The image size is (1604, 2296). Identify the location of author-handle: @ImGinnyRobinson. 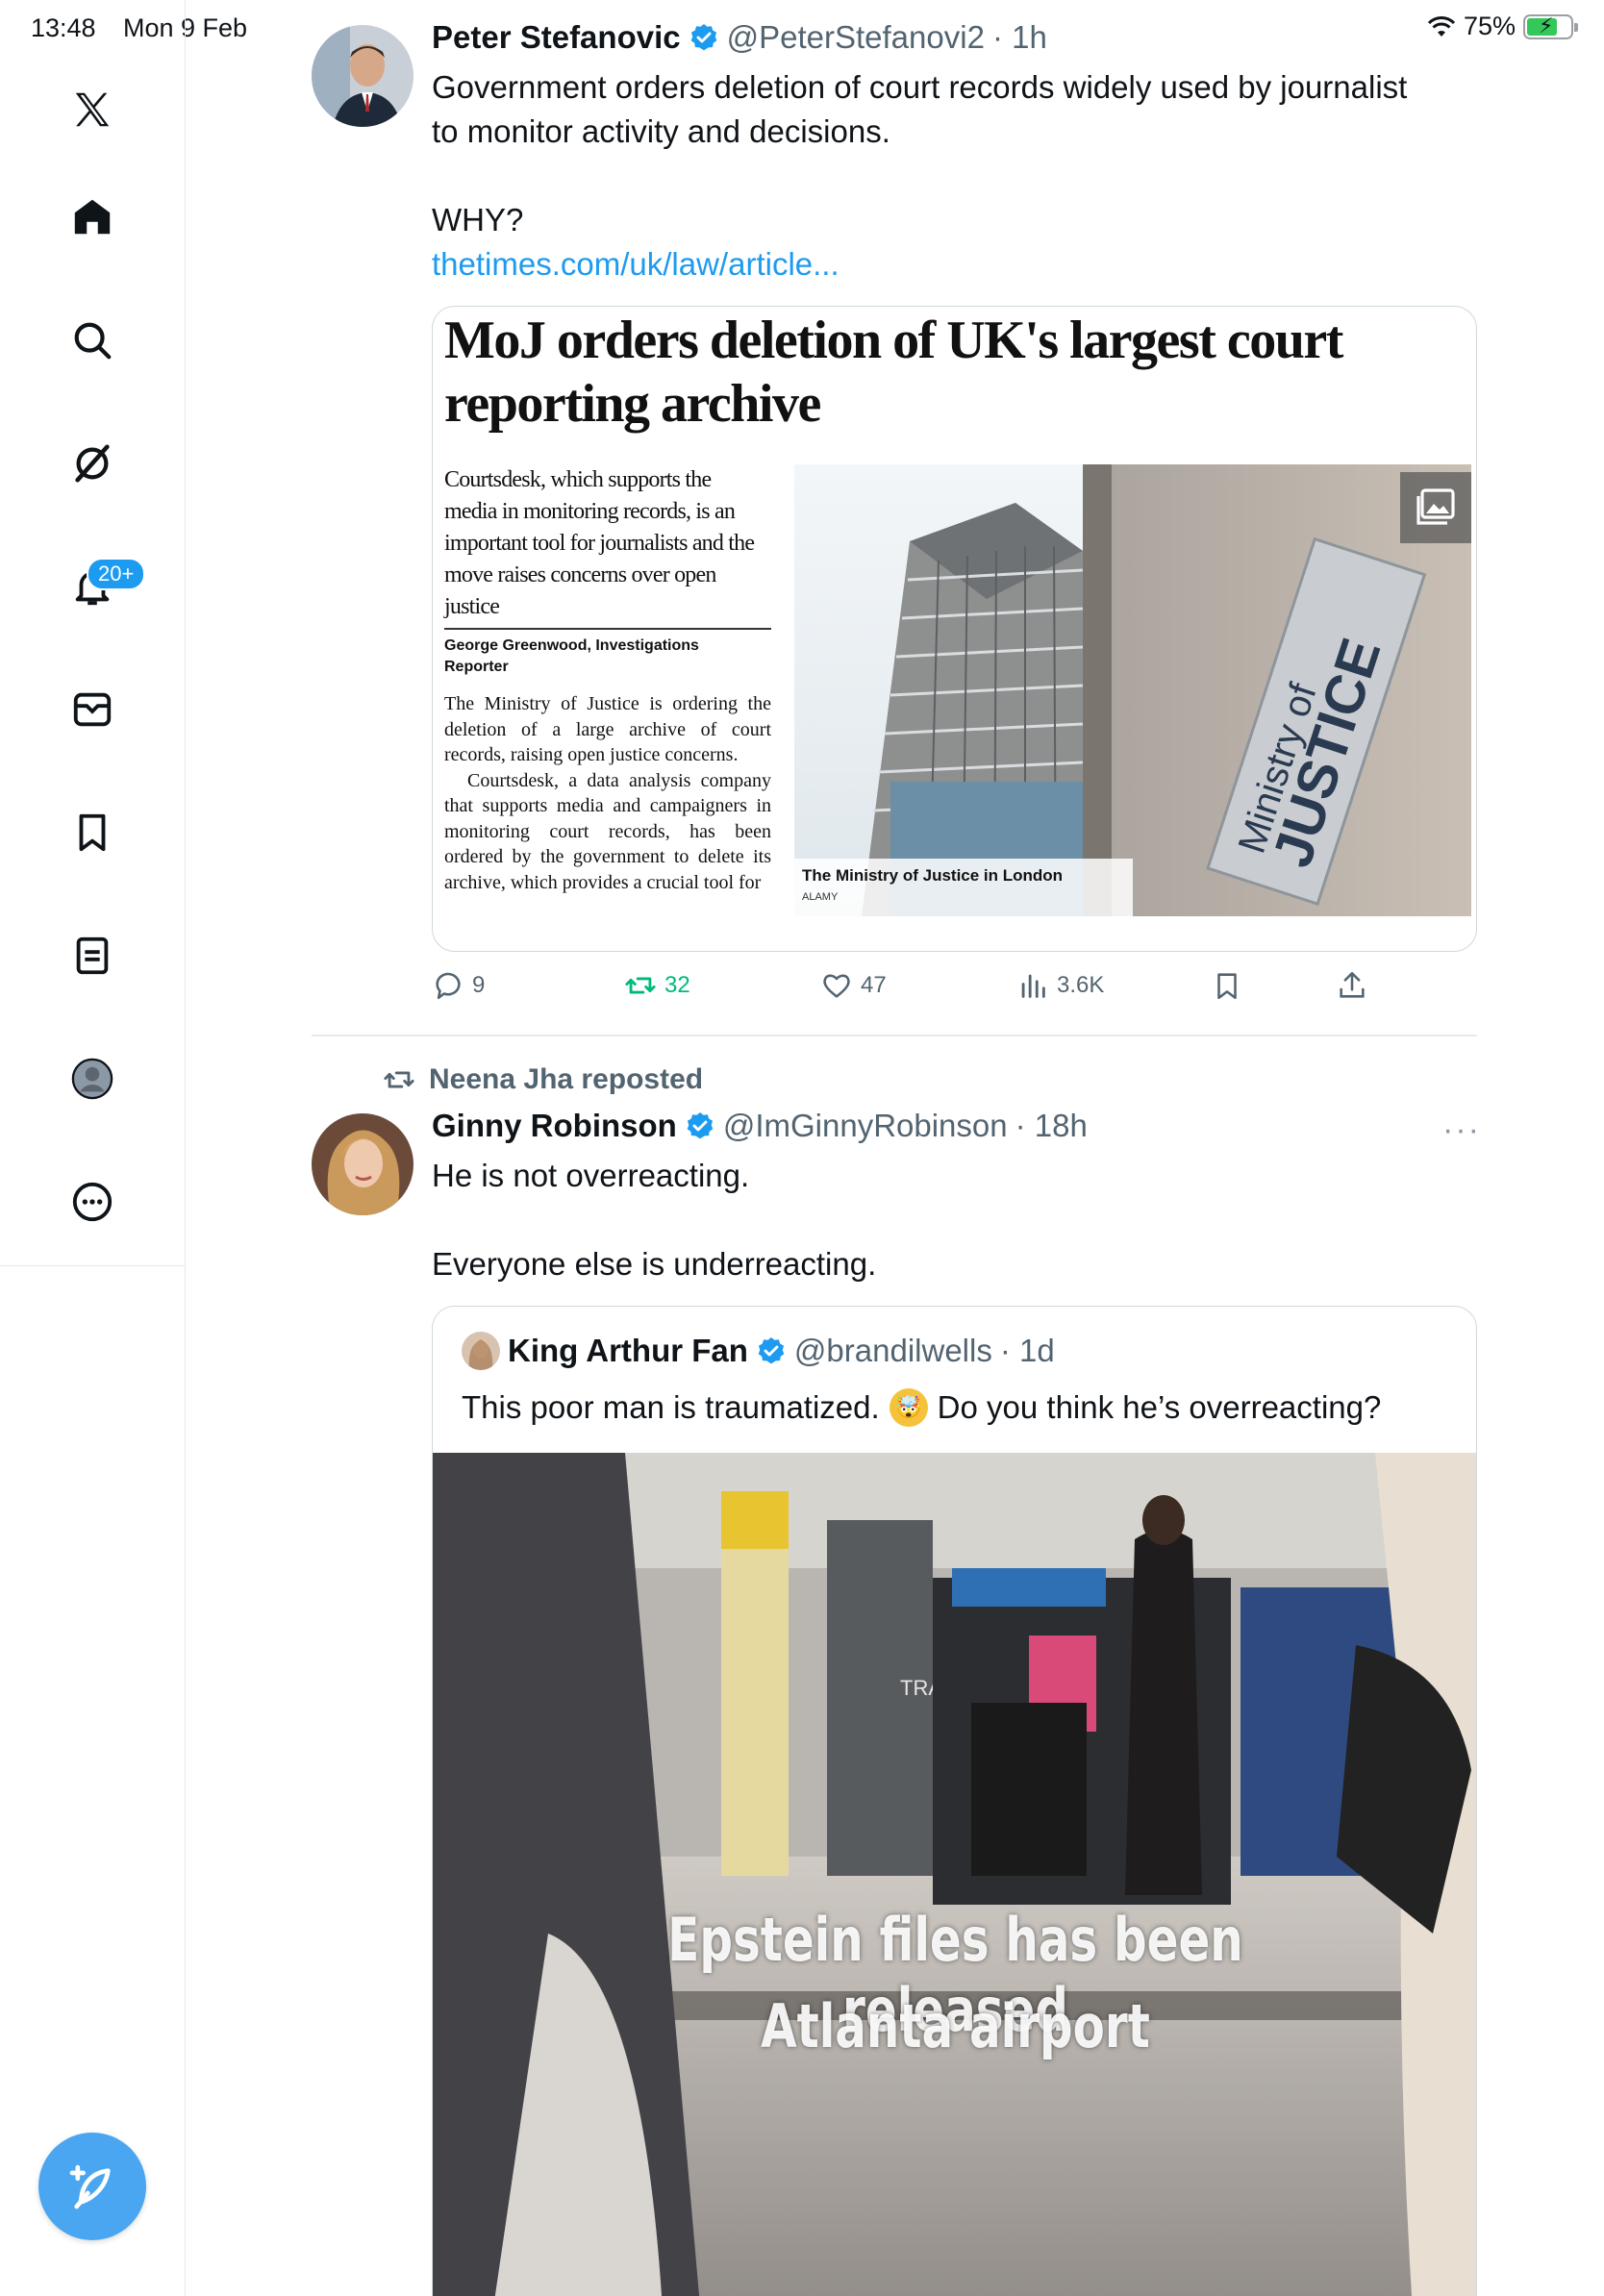
(865, 1126).